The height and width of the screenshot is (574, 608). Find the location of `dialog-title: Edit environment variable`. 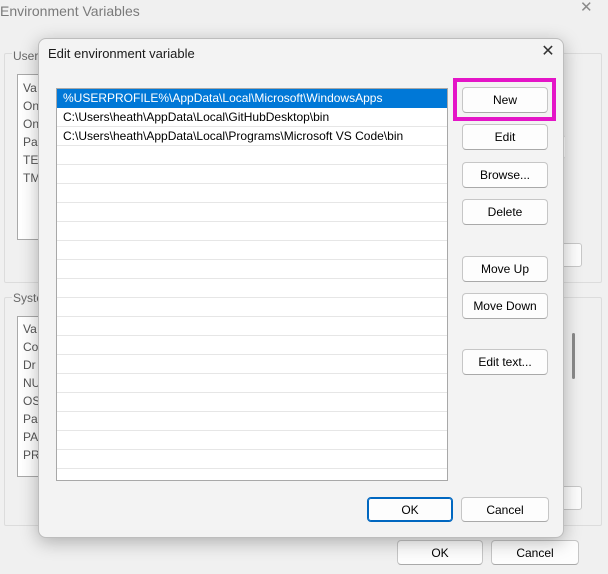

dialog-title: Edit environment variable is located at coordinates (121, 53).